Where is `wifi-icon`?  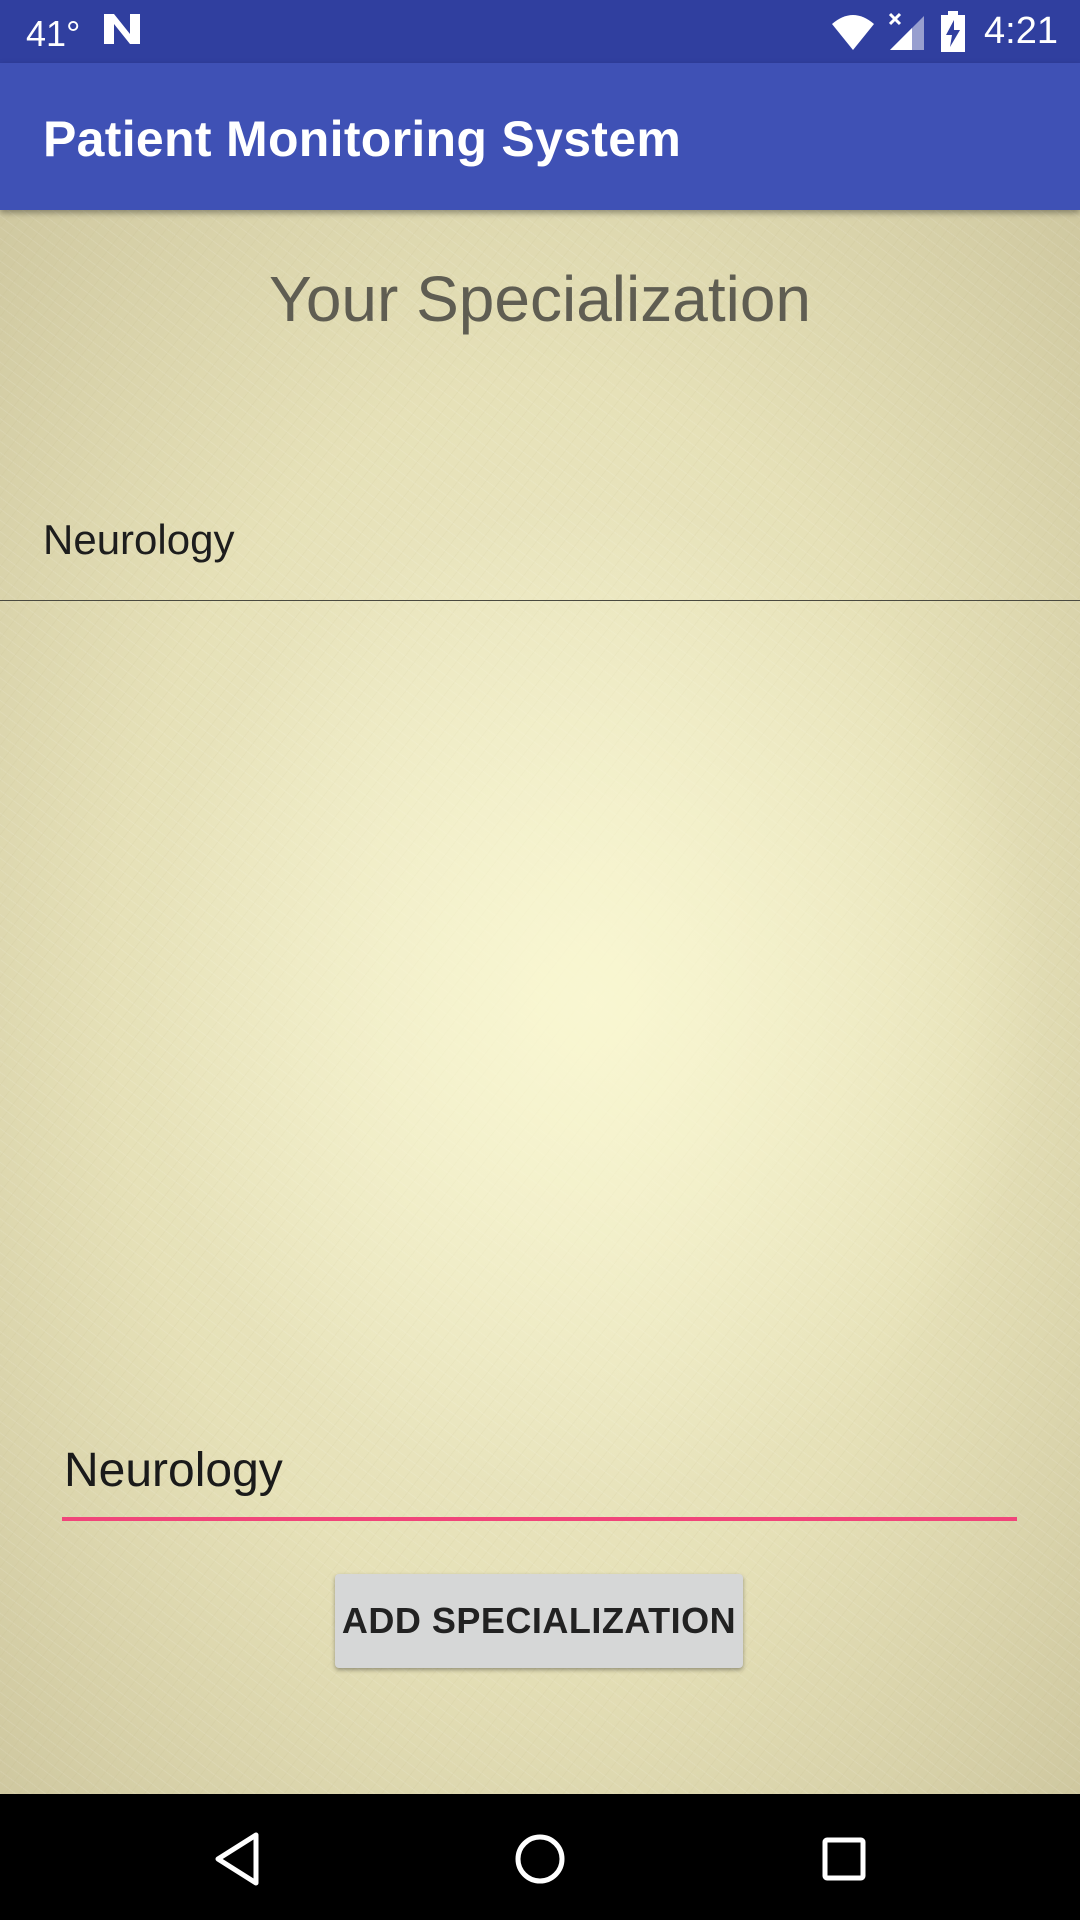
wifi-icon is located at coordinates (853, 32).